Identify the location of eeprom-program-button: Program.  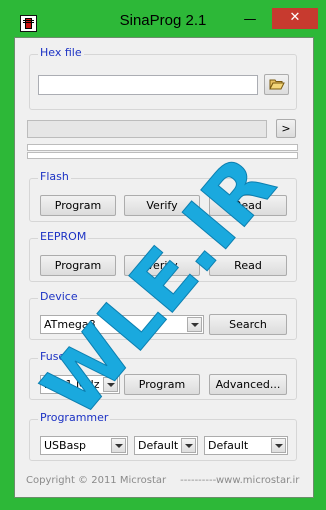
(78, 265).